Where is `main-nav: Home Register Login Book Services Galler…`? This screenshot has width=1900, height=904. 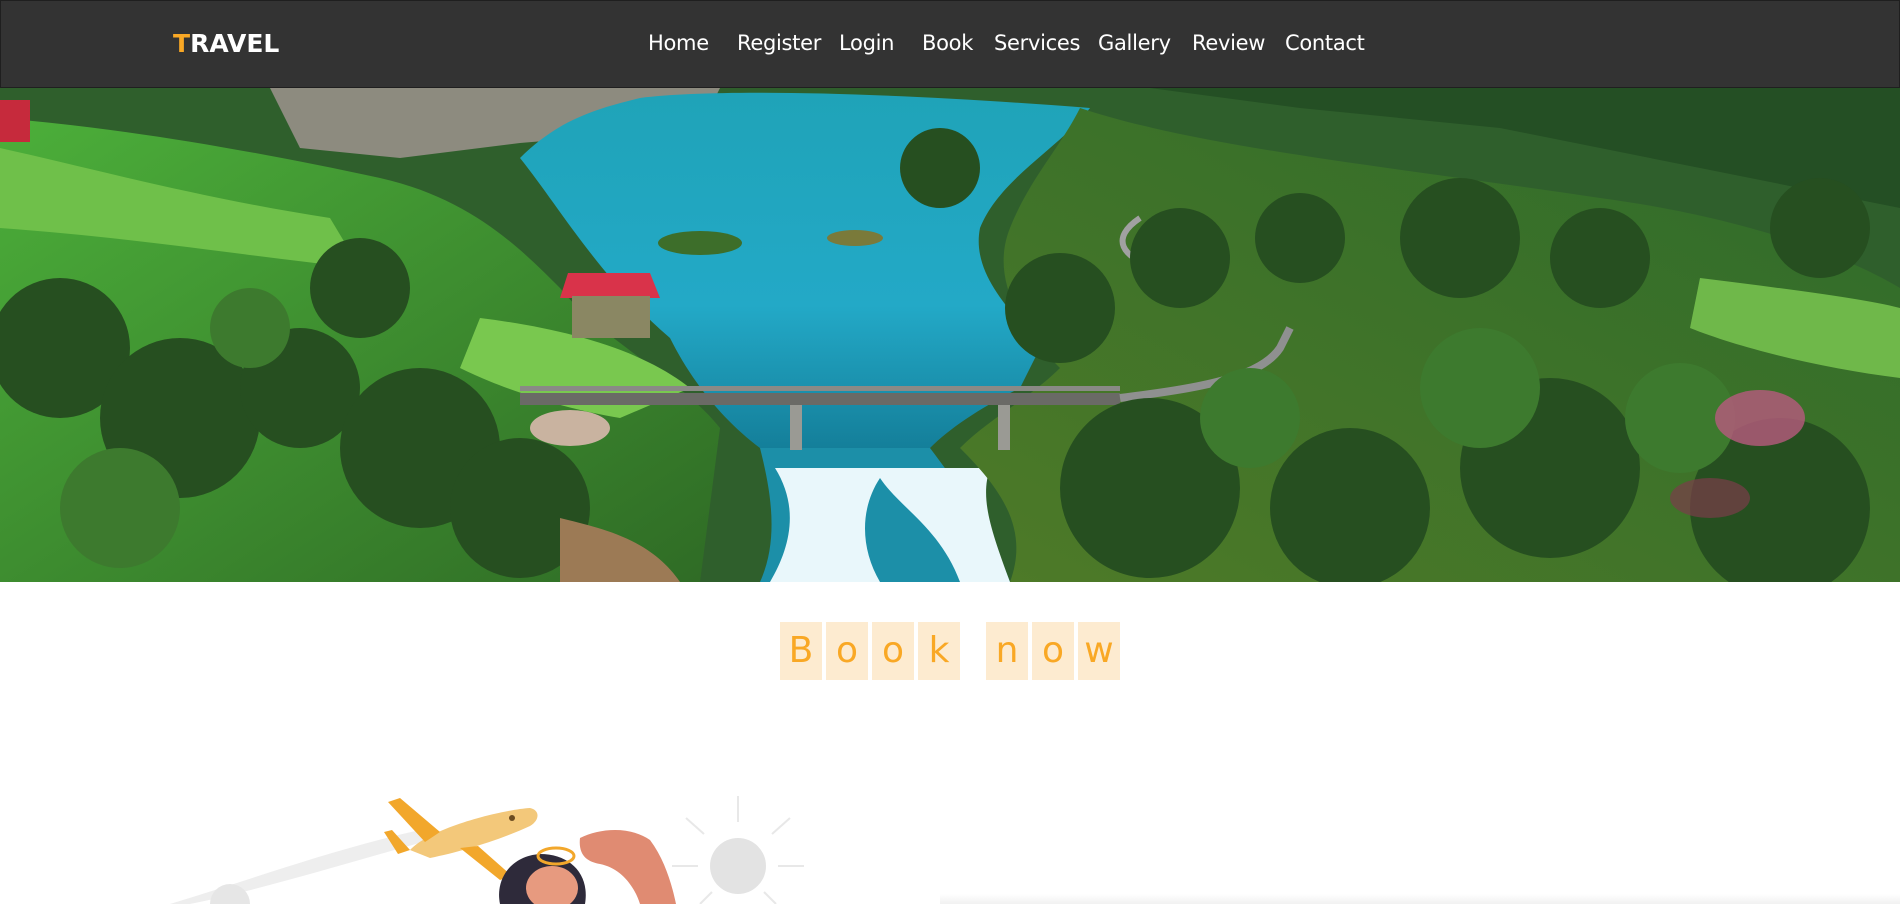 main-nav: Home Register Login Book Services Galler… is located at coordinates (950, 46).